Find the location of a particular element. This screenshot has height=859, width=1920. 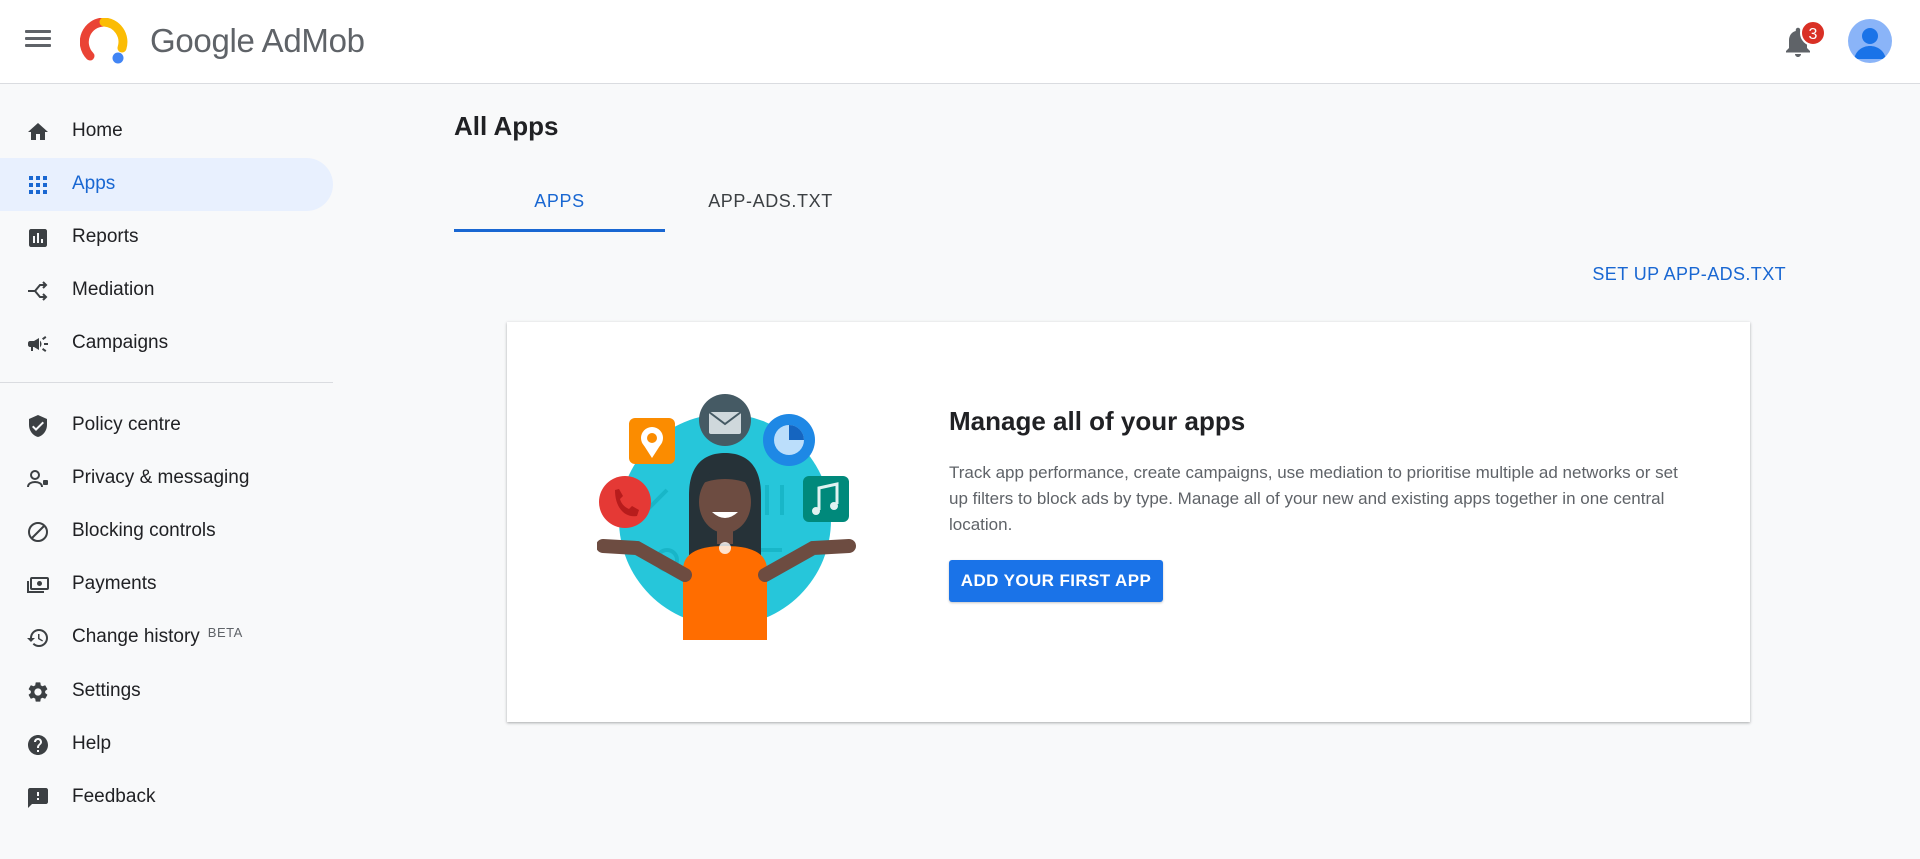

sidebar-item-label: Settings is located at coordinates (106, 690).